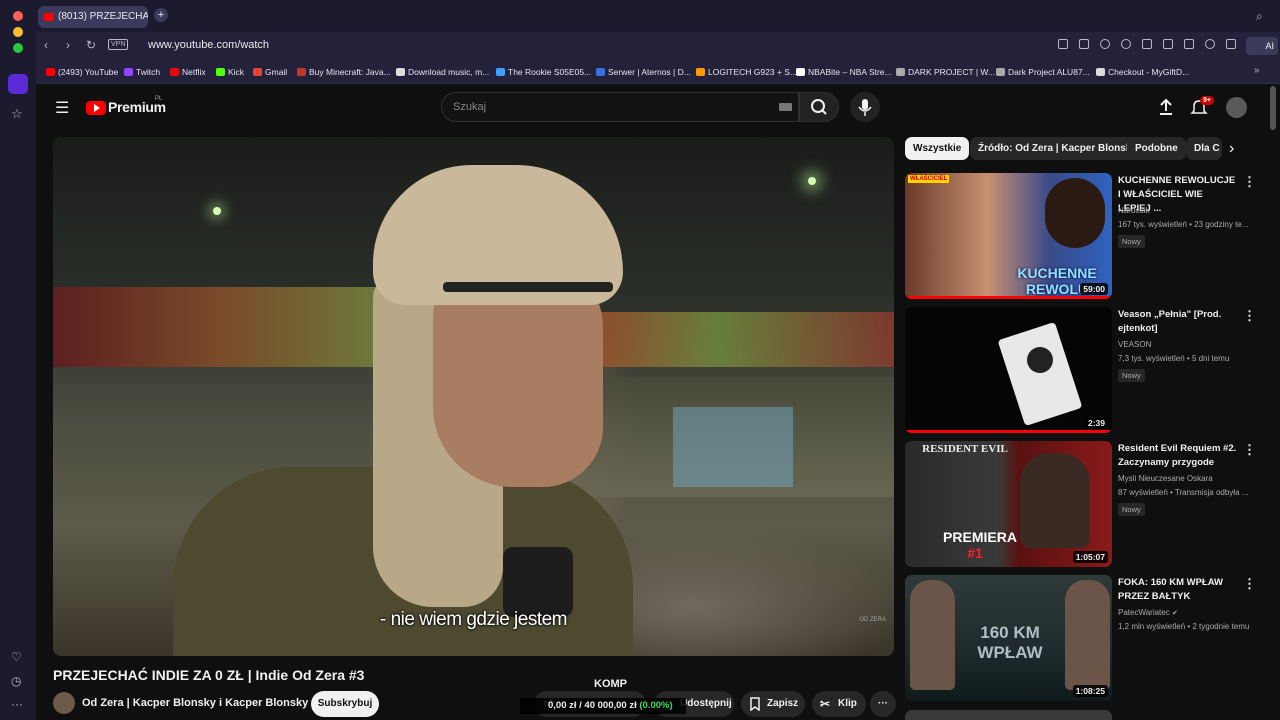 The height and width of the screenshot is (720, 1280). Describe the element at coordinates (839, 704) in the screenshot. I see `clip-button: ✂ Klip` at that location.